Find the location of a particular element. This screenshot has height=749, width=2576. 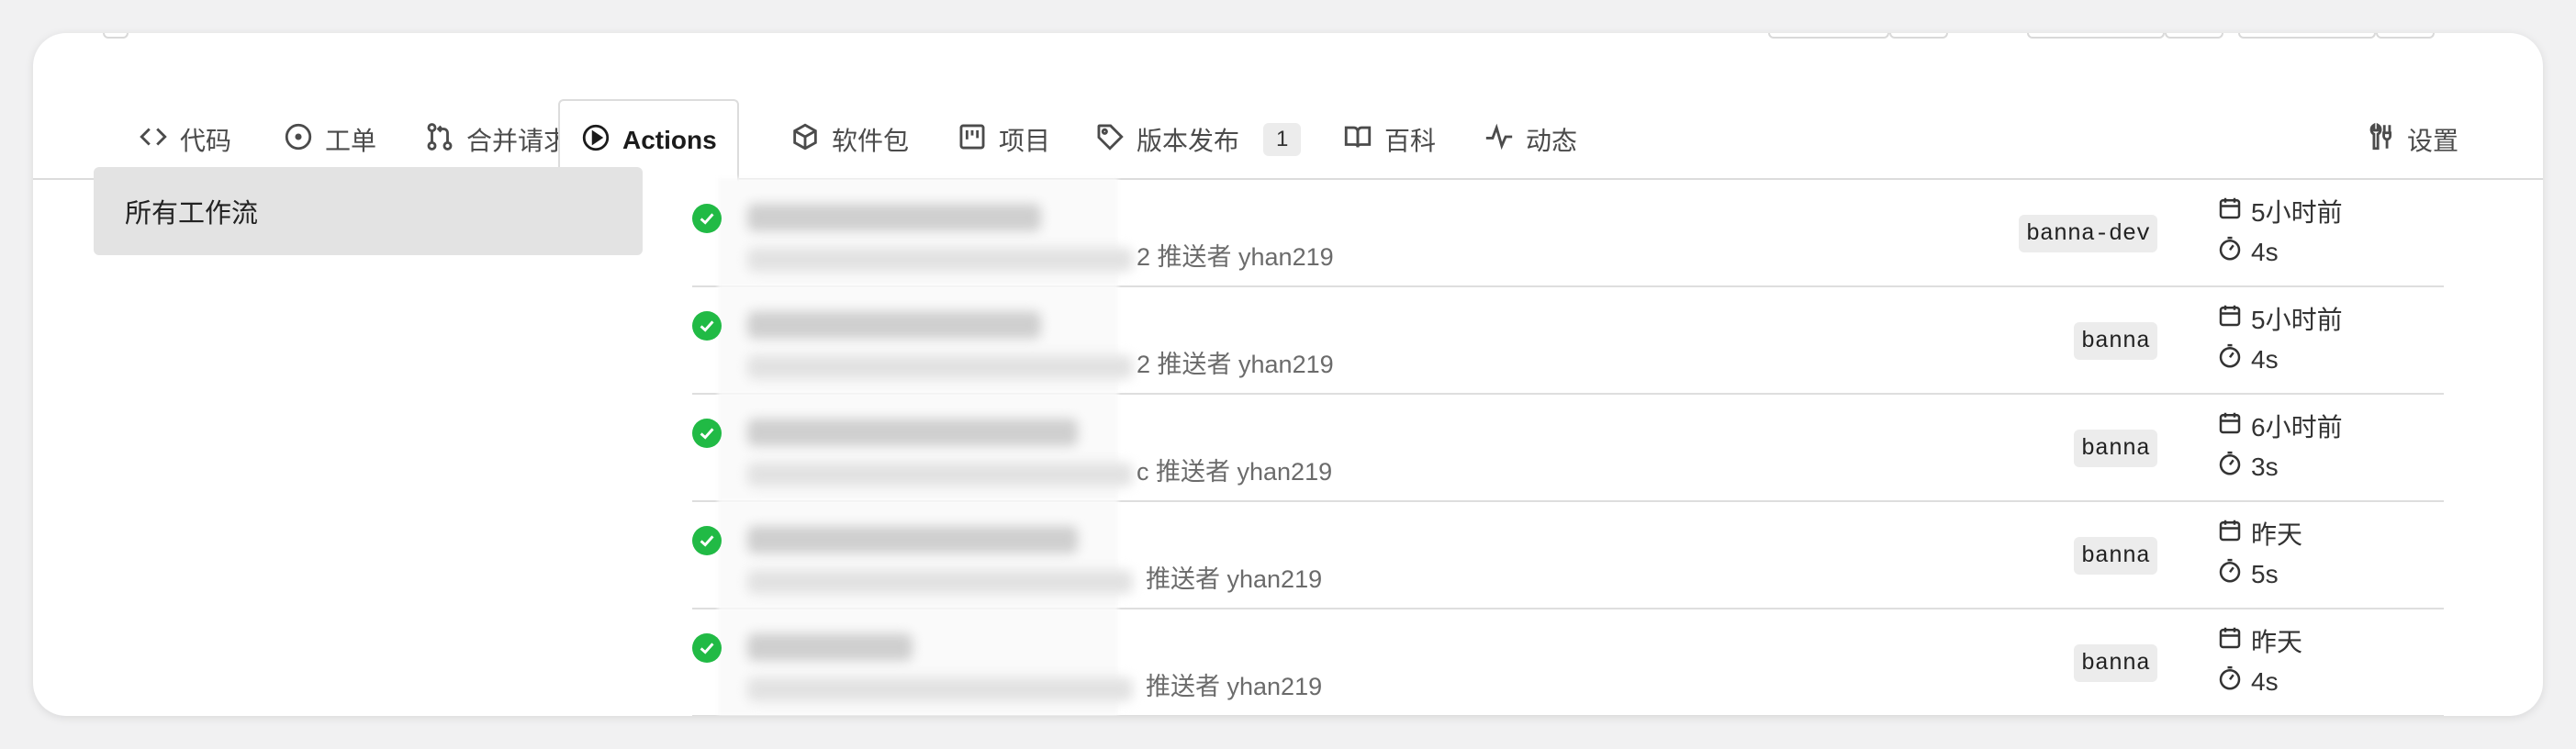

fork-button is located at coordinates (2307, 36).